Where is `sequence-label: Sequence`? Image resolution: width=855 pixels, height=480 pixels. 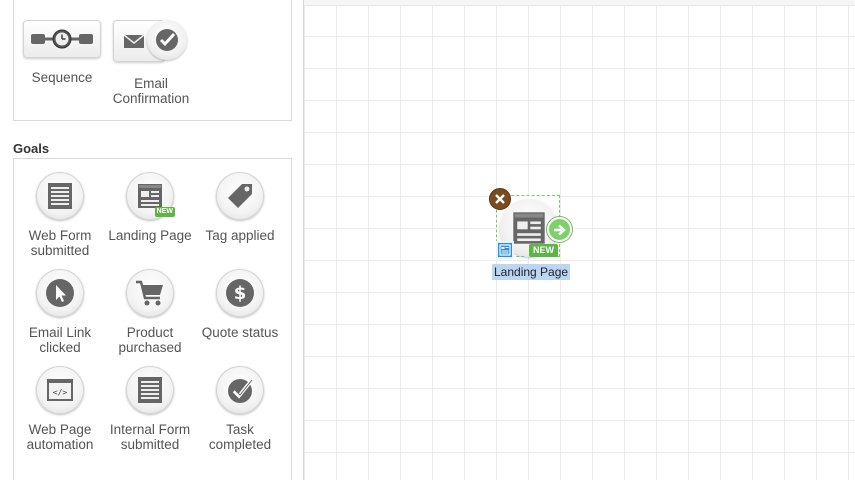
sequence-label: Sequence is located at coordinates (62, 77).